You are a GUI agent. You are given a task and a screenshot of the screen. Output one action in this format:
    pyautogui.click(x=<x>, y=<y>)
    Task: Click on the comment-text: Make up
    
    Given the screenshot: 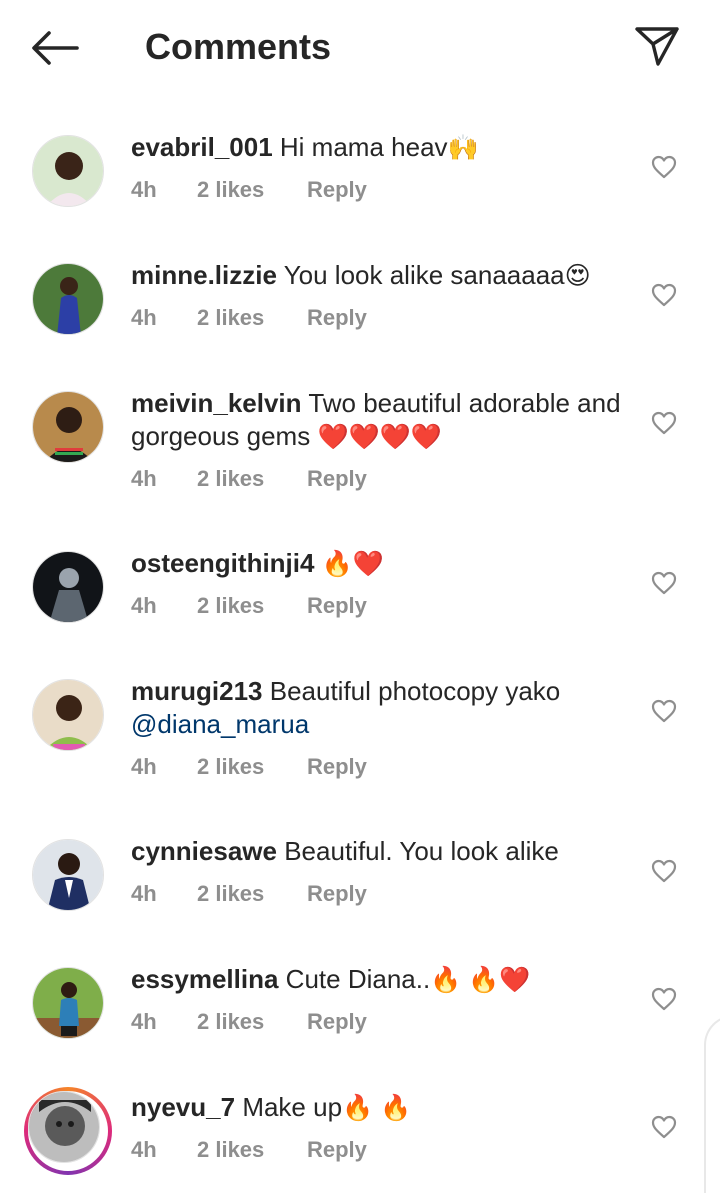 What is the action you would take?
    pyautogui.click(x=292, y=1107)
    